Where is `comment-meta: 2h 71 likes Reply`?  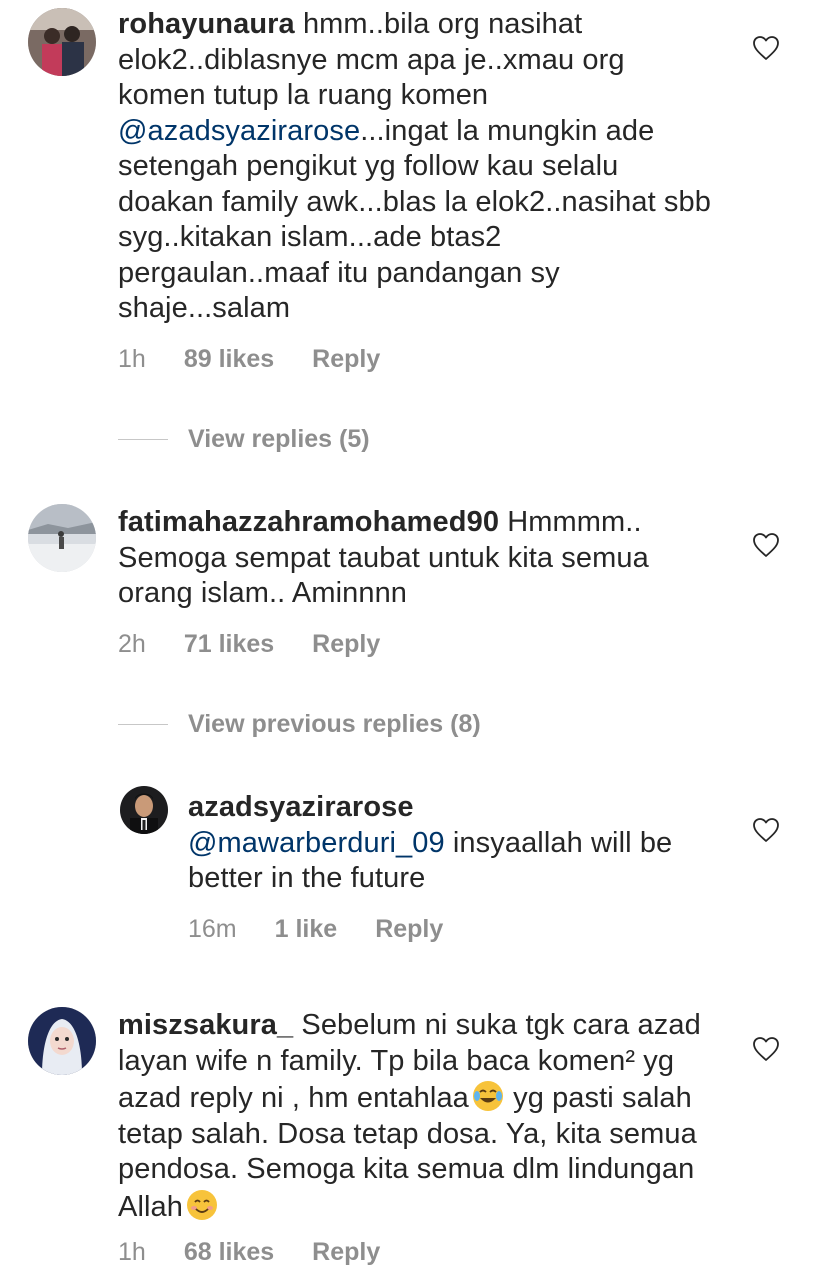 comment-meta: 2h 71 likes Reply is located at coordinates (249, 644).